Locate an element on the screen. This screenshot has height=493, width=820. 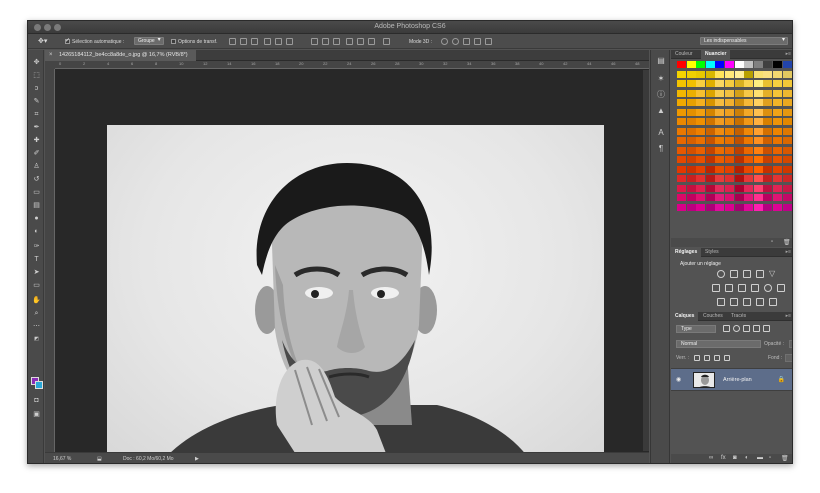
marquee-tool-icon: ⬚ is located at coordinates (36, 75).